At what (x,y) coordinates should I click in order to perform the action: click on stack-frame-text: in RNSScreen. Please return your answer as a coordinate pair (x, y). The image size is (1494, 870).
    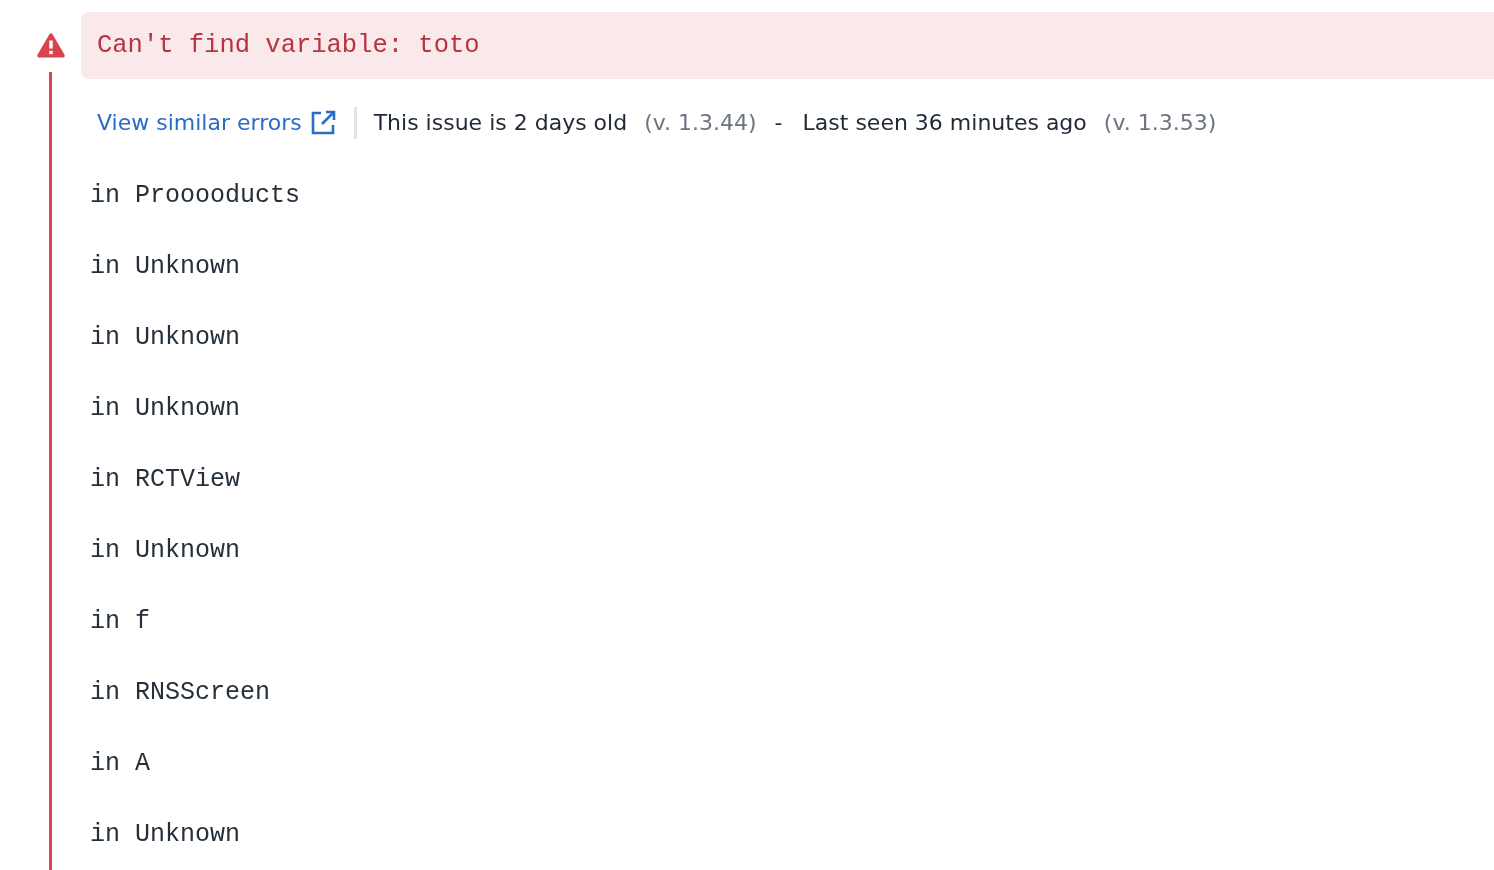
    Looking at the image, I should click on (180, 692).